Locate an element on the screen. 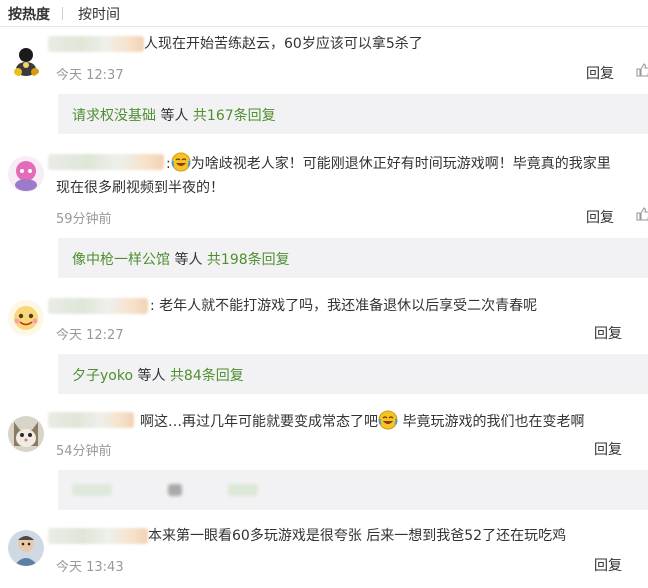  comment-time: 59分钟前 is located at coordinates (84, 219).